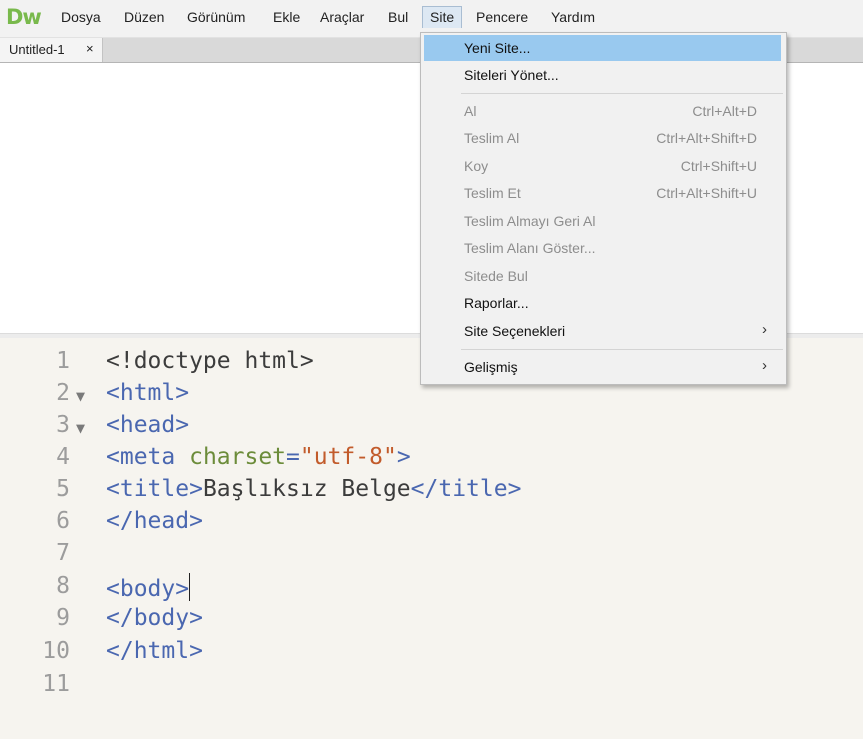 This screenshot has width=863, height=739. Describe the element at coordinates (496, 276) in the screenshot. I see `menu-item-label: Sitede Bul` at that location.